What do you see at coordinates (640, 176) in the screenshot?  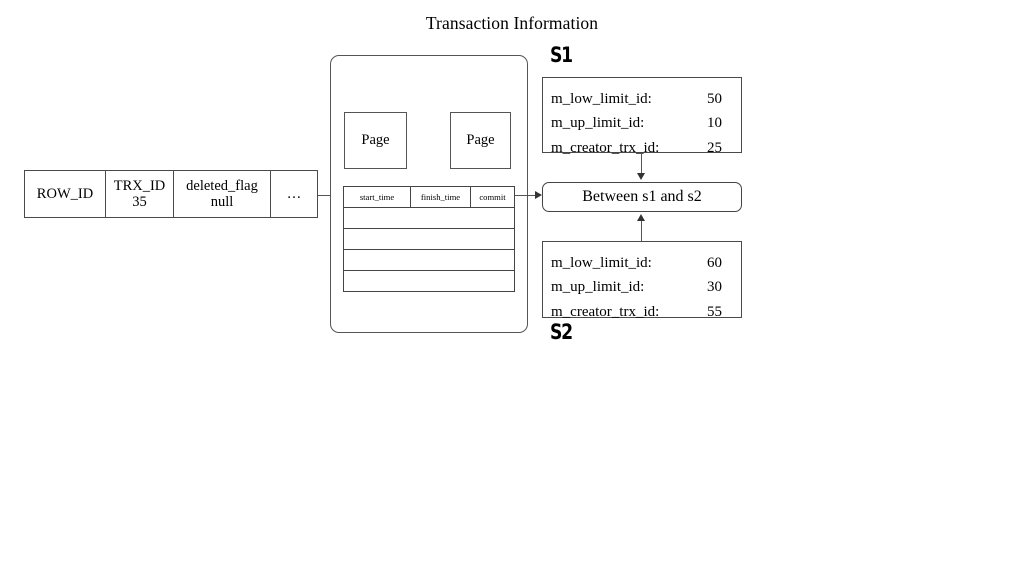 I see `connector-s1-to-between-arrowhead` at bounding box center [640, 176].